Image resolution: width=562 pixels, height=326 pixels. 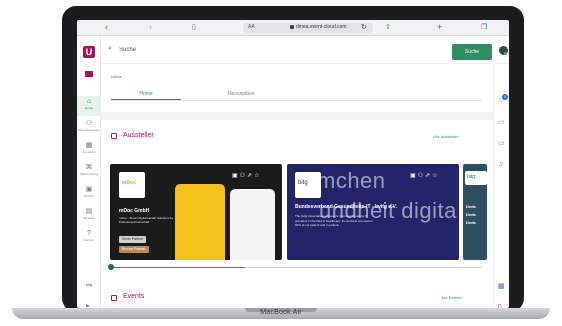 I want to click on book-icon: ▯, so click(x=194, y=27).